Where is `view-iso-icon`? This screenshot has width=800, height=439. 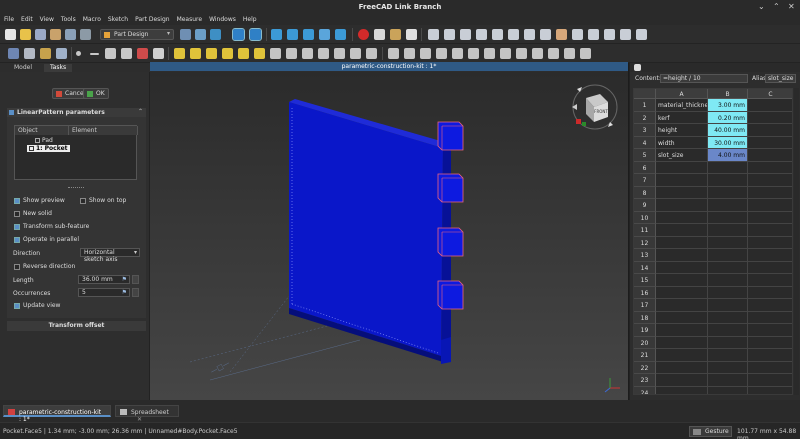 view-iso-icon is located at coordinates (449, 34).